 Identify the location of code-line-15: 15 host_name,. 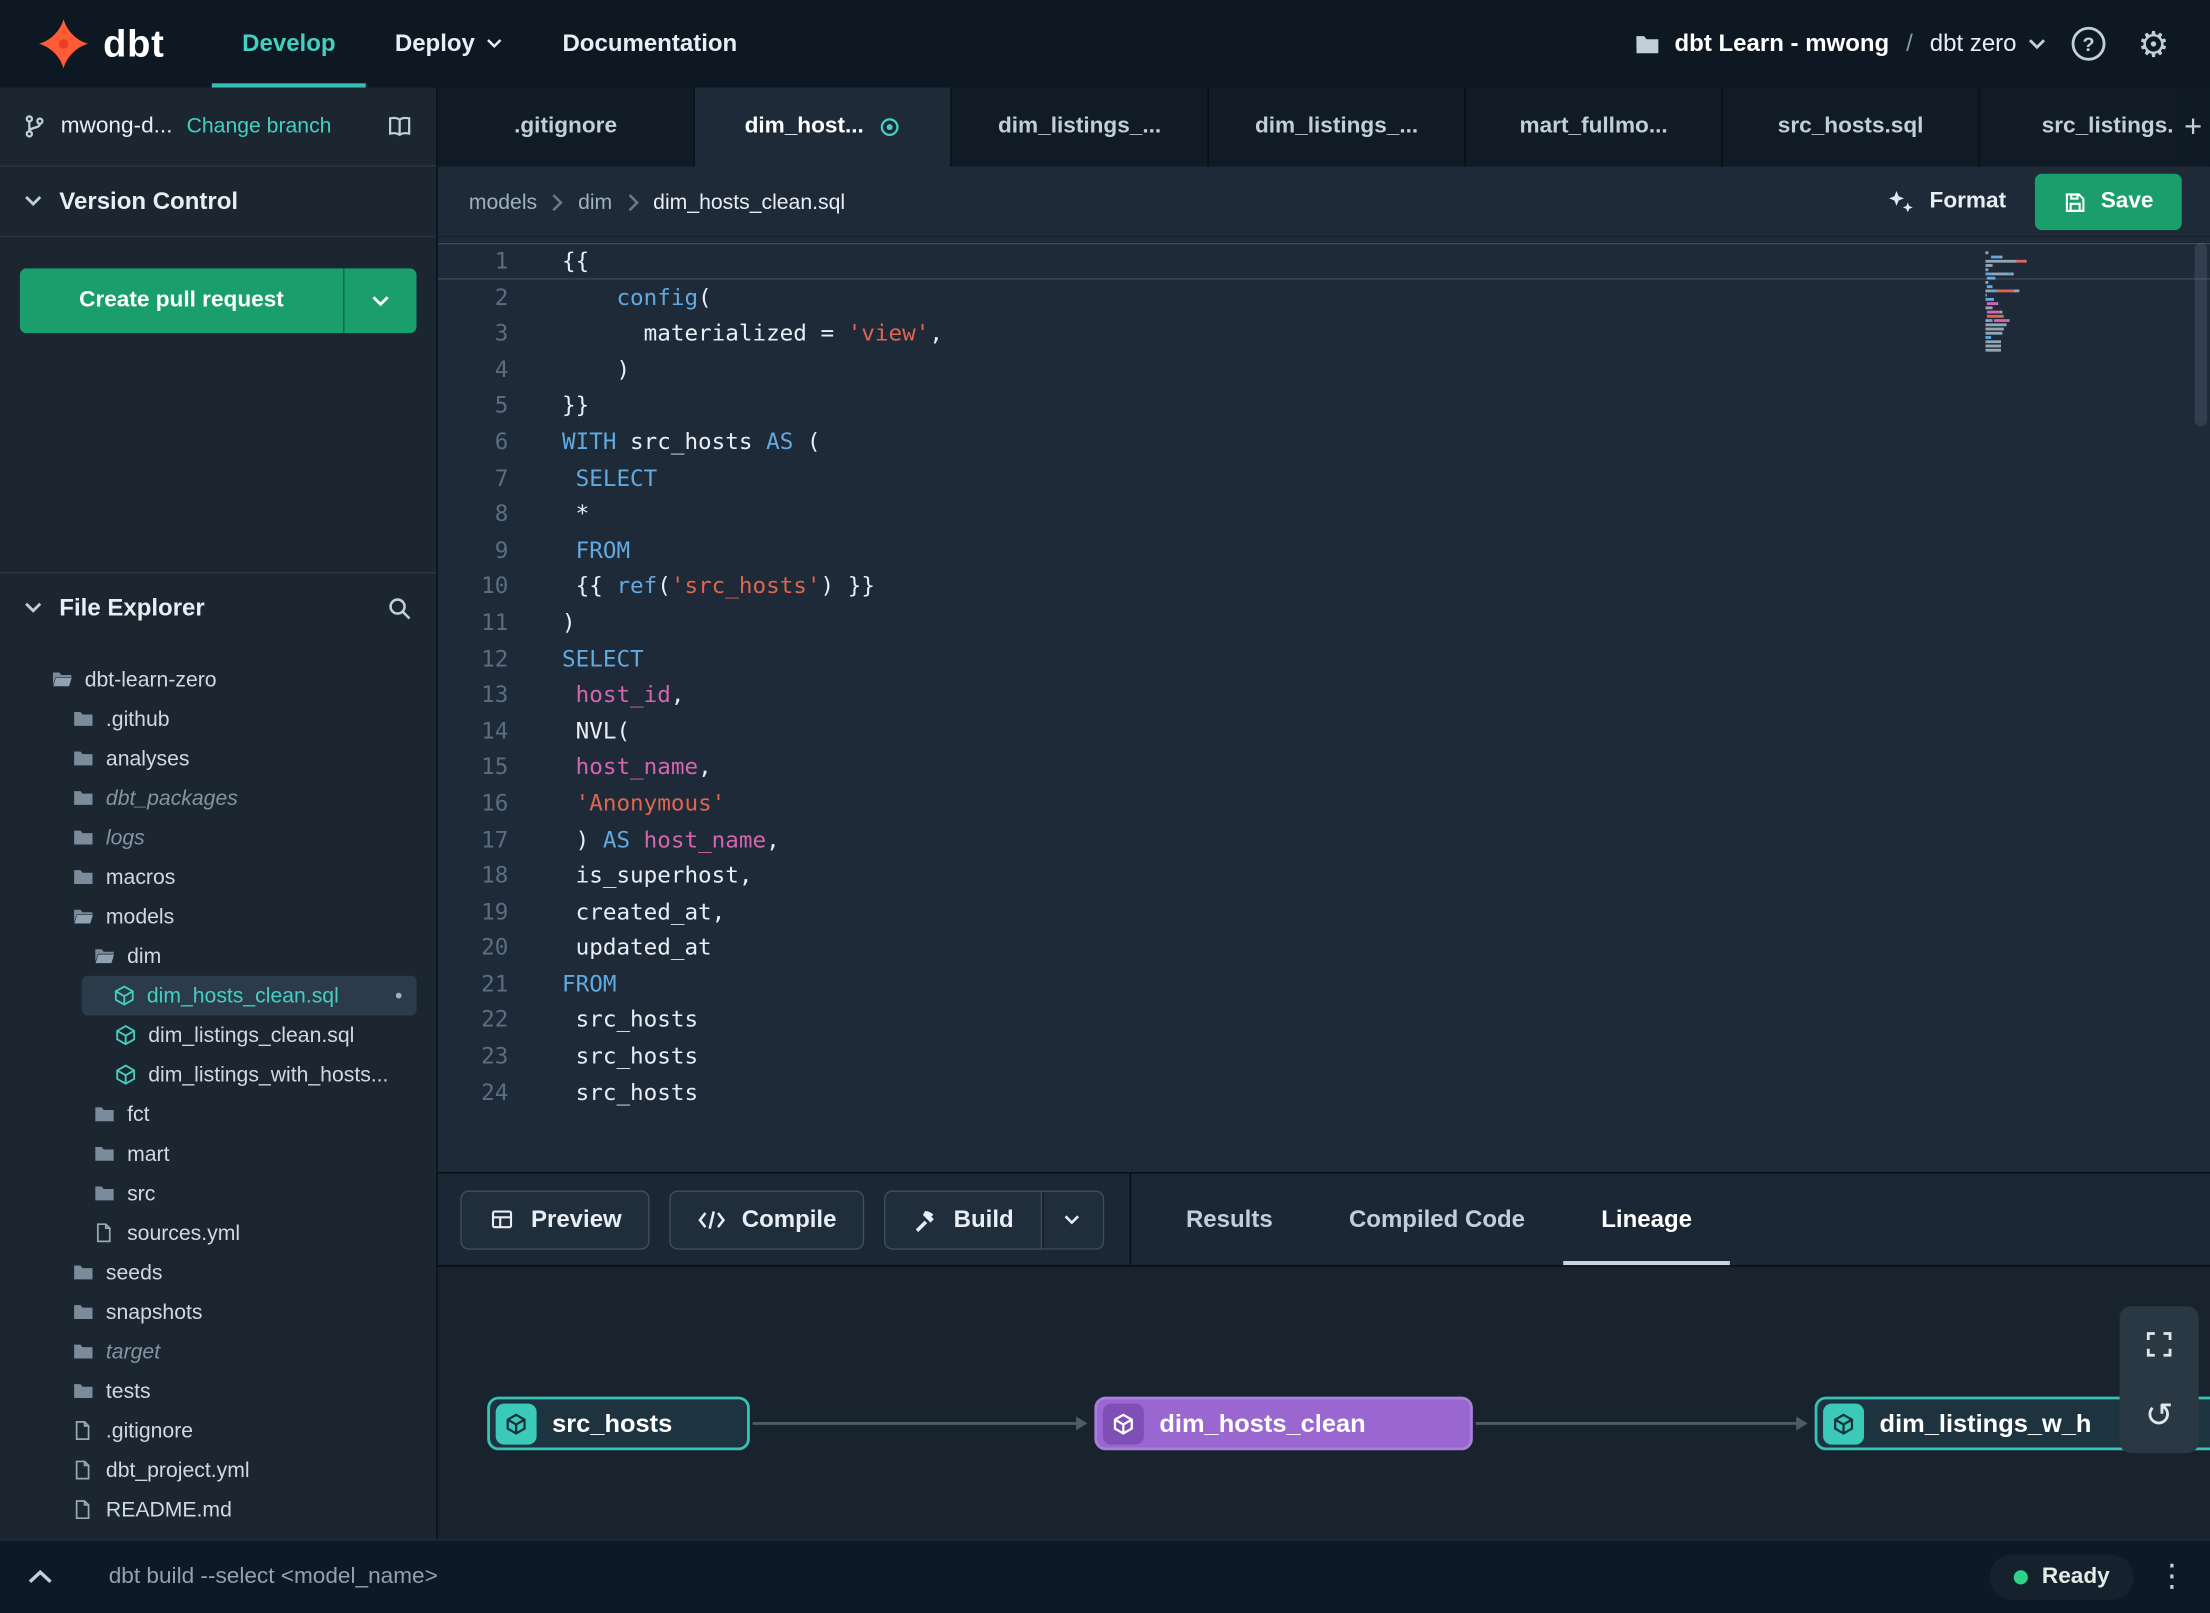
(1324, 767).